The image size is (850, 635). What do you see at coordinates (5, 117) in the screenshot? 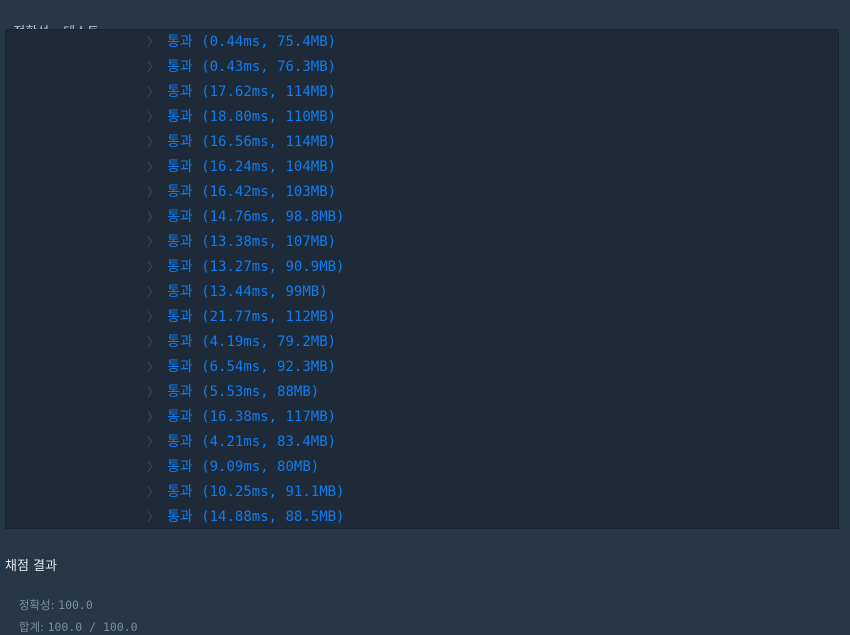
I see `test-label: 테스트 4` at bounding box center [5, 117].